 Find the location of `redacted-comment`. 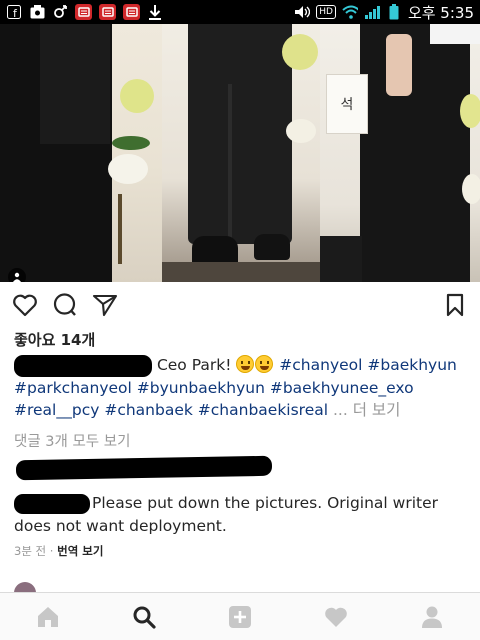

redacted-comment is located at coordinates (144, 468).